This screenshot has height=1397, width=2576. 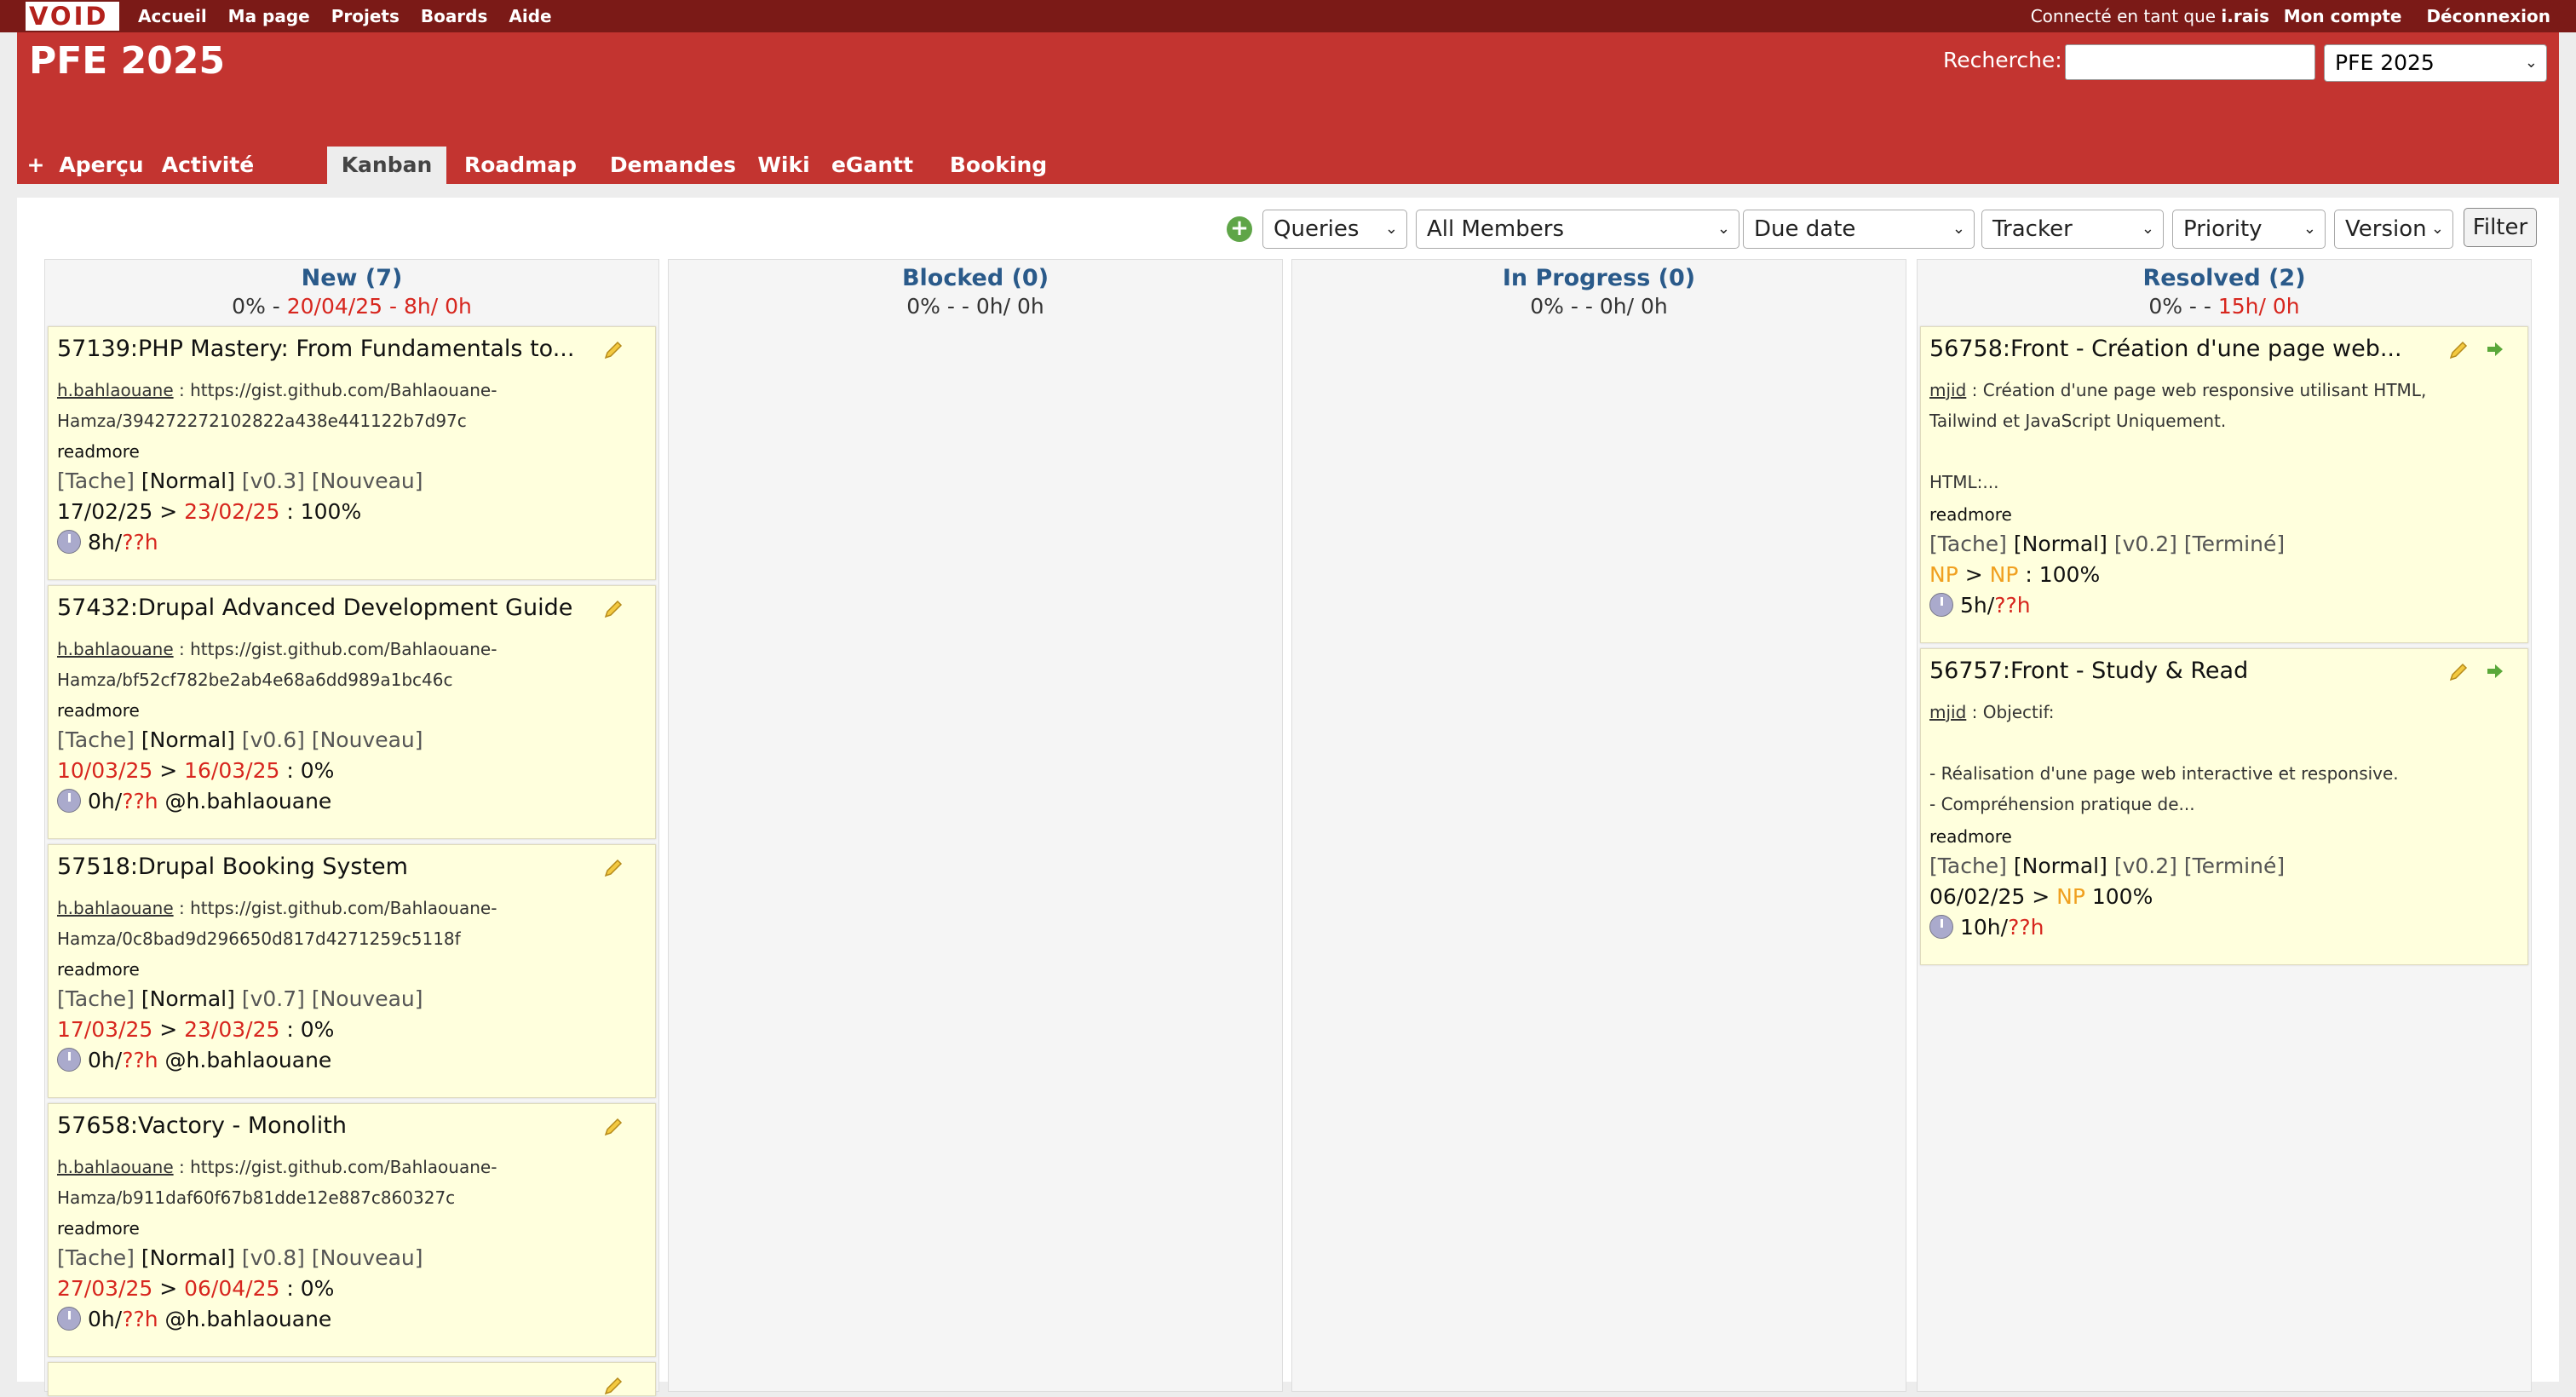 I want to click on spent-time: 0h/, so click(x=106, y=1060).